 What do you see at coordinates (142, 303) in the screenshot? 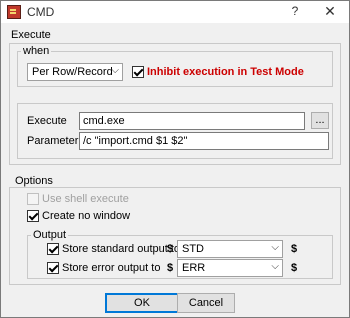
I see `ok-button: OK` at bounding box center [142, 303].